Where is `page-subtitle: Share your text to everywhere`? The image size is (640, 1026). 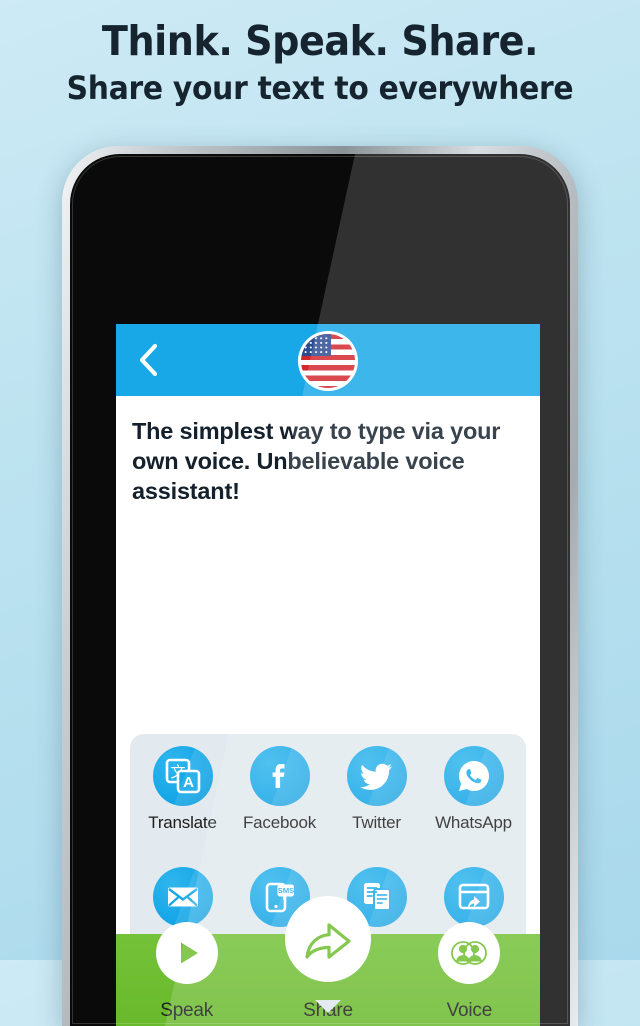 page-subtitle: Share your text to everywhere is located at coordinates (320, 88).